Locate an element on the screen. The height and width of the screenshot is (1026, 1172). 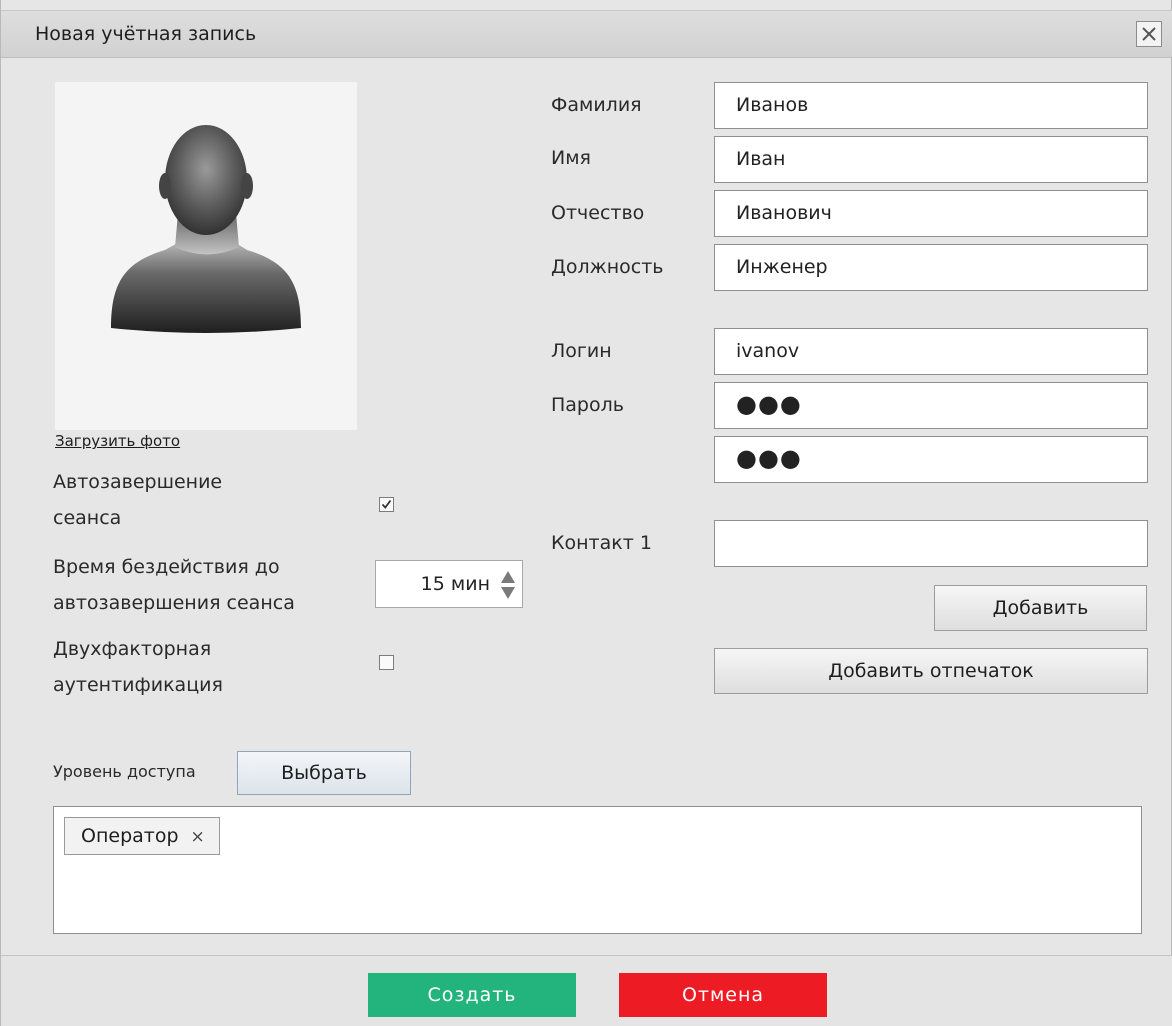
two-factor-checkbox is located at coordinates (386, 662).